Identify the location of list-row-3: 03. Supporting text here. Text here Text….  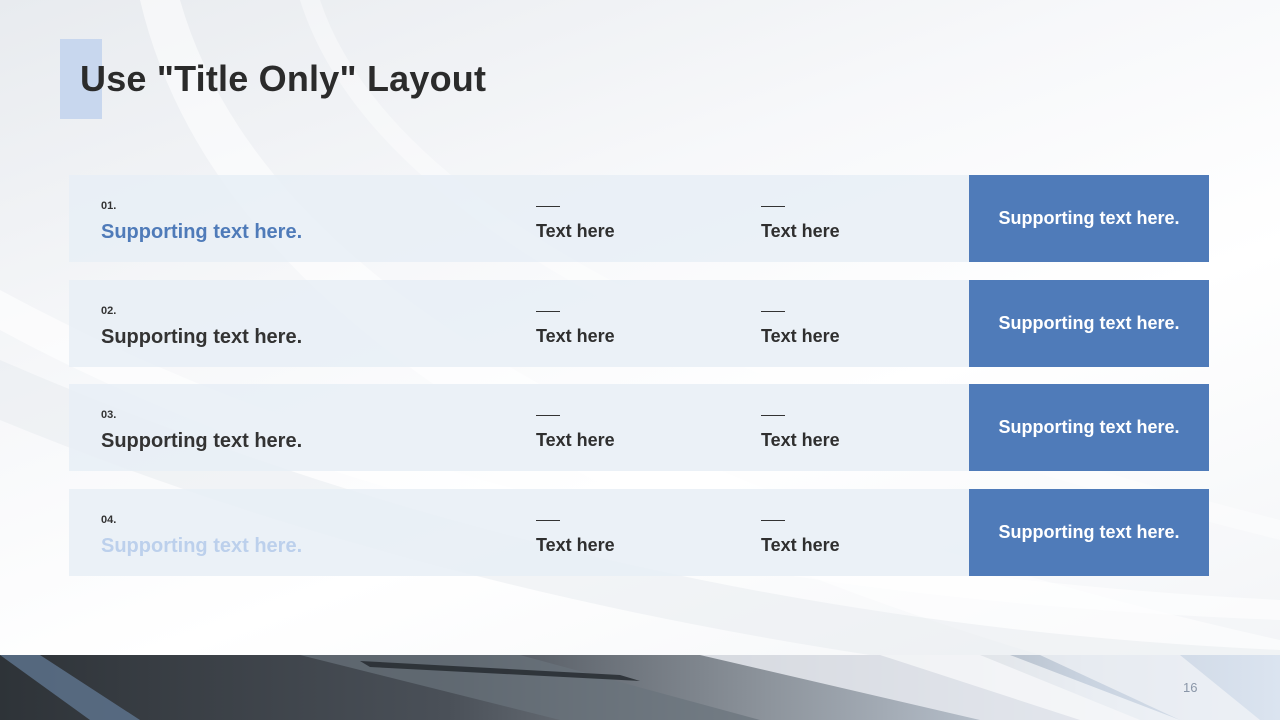
(639, 427).